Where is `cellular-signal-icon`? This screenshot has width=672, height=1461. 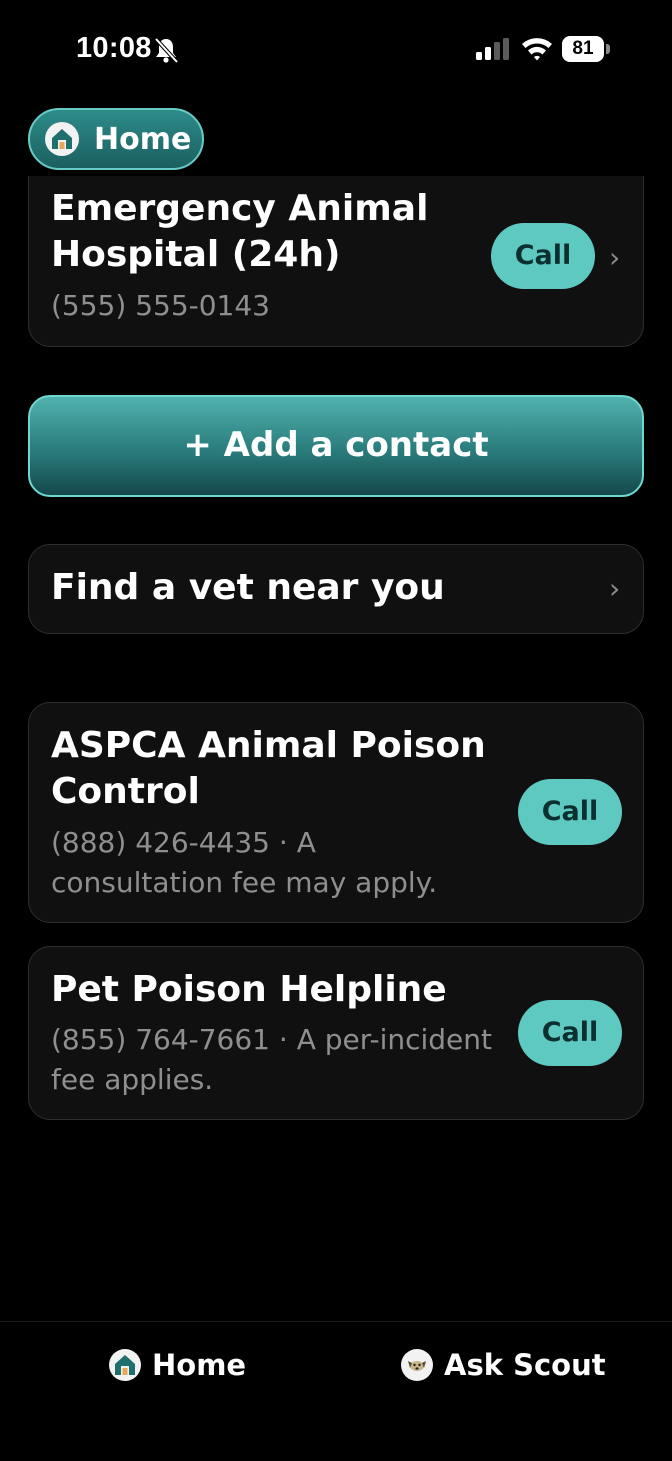 cellular-signal-icon is located at coordinates (492, 49).